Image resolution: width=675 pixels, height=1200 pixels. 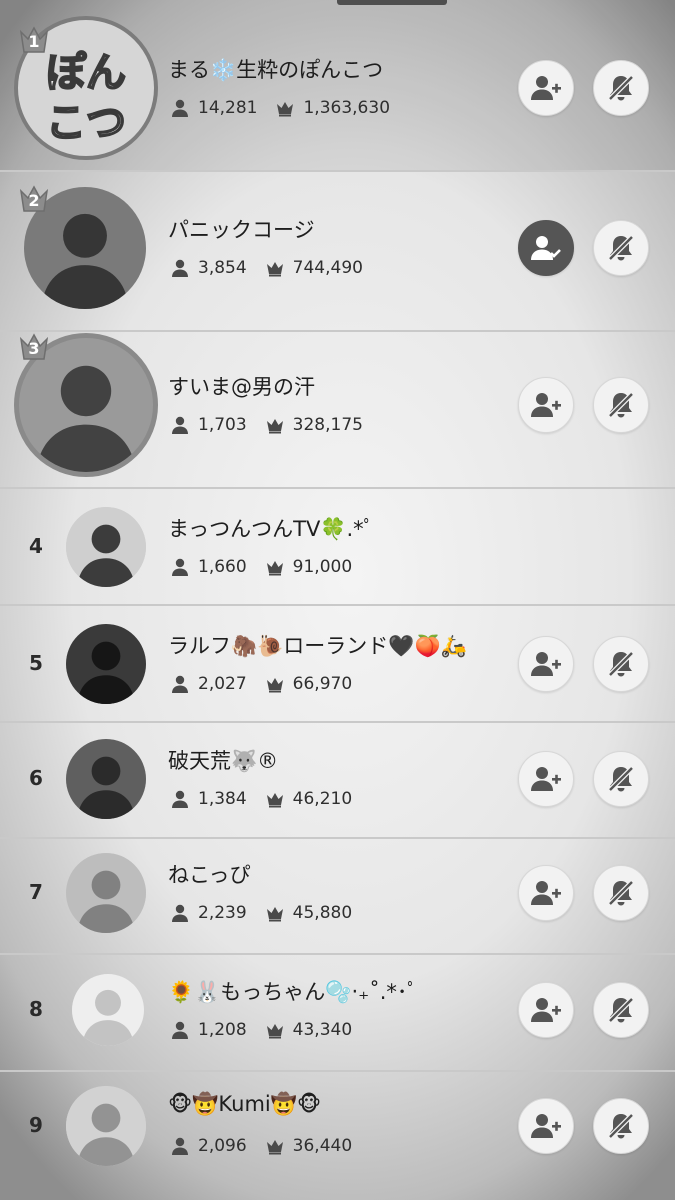 What do you see at coordinates (322, 913) in the screenshot?
I see `point-count: 45,880` at bounding box center [322, 913].